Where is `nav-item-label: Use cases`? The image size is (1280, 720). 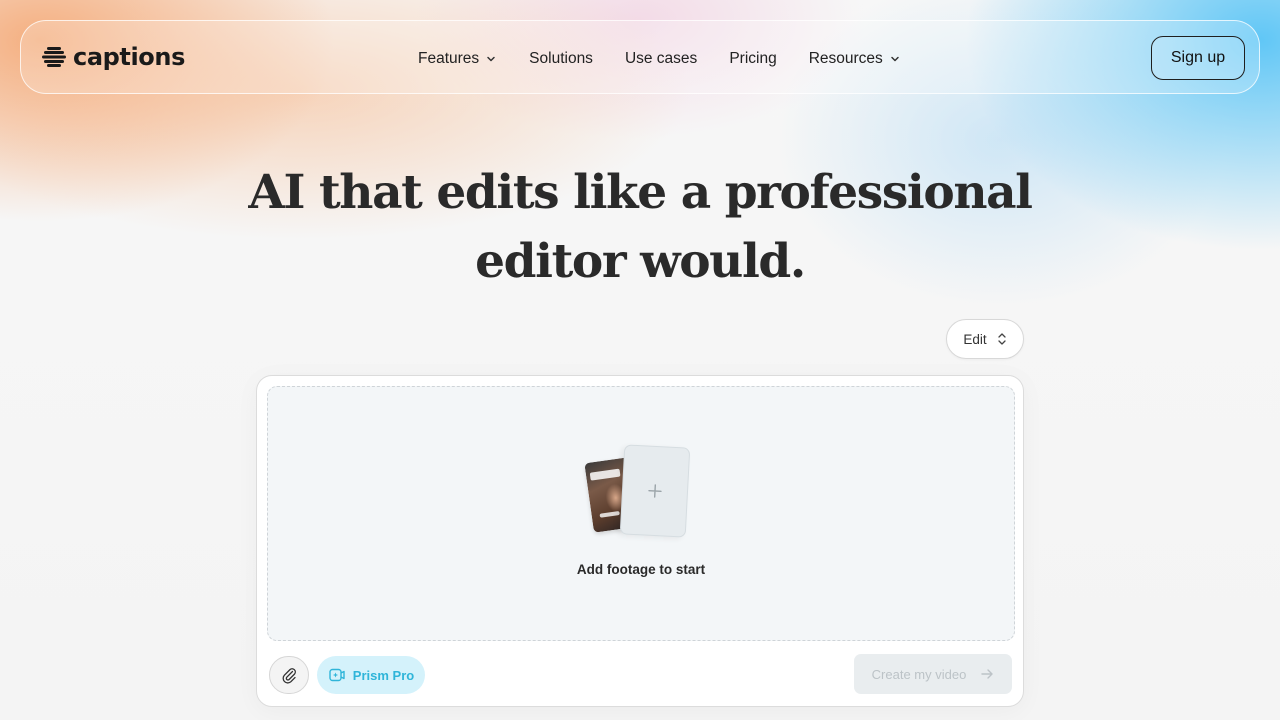 nav-item-label: Use cases is located at coordinates (661, 58).